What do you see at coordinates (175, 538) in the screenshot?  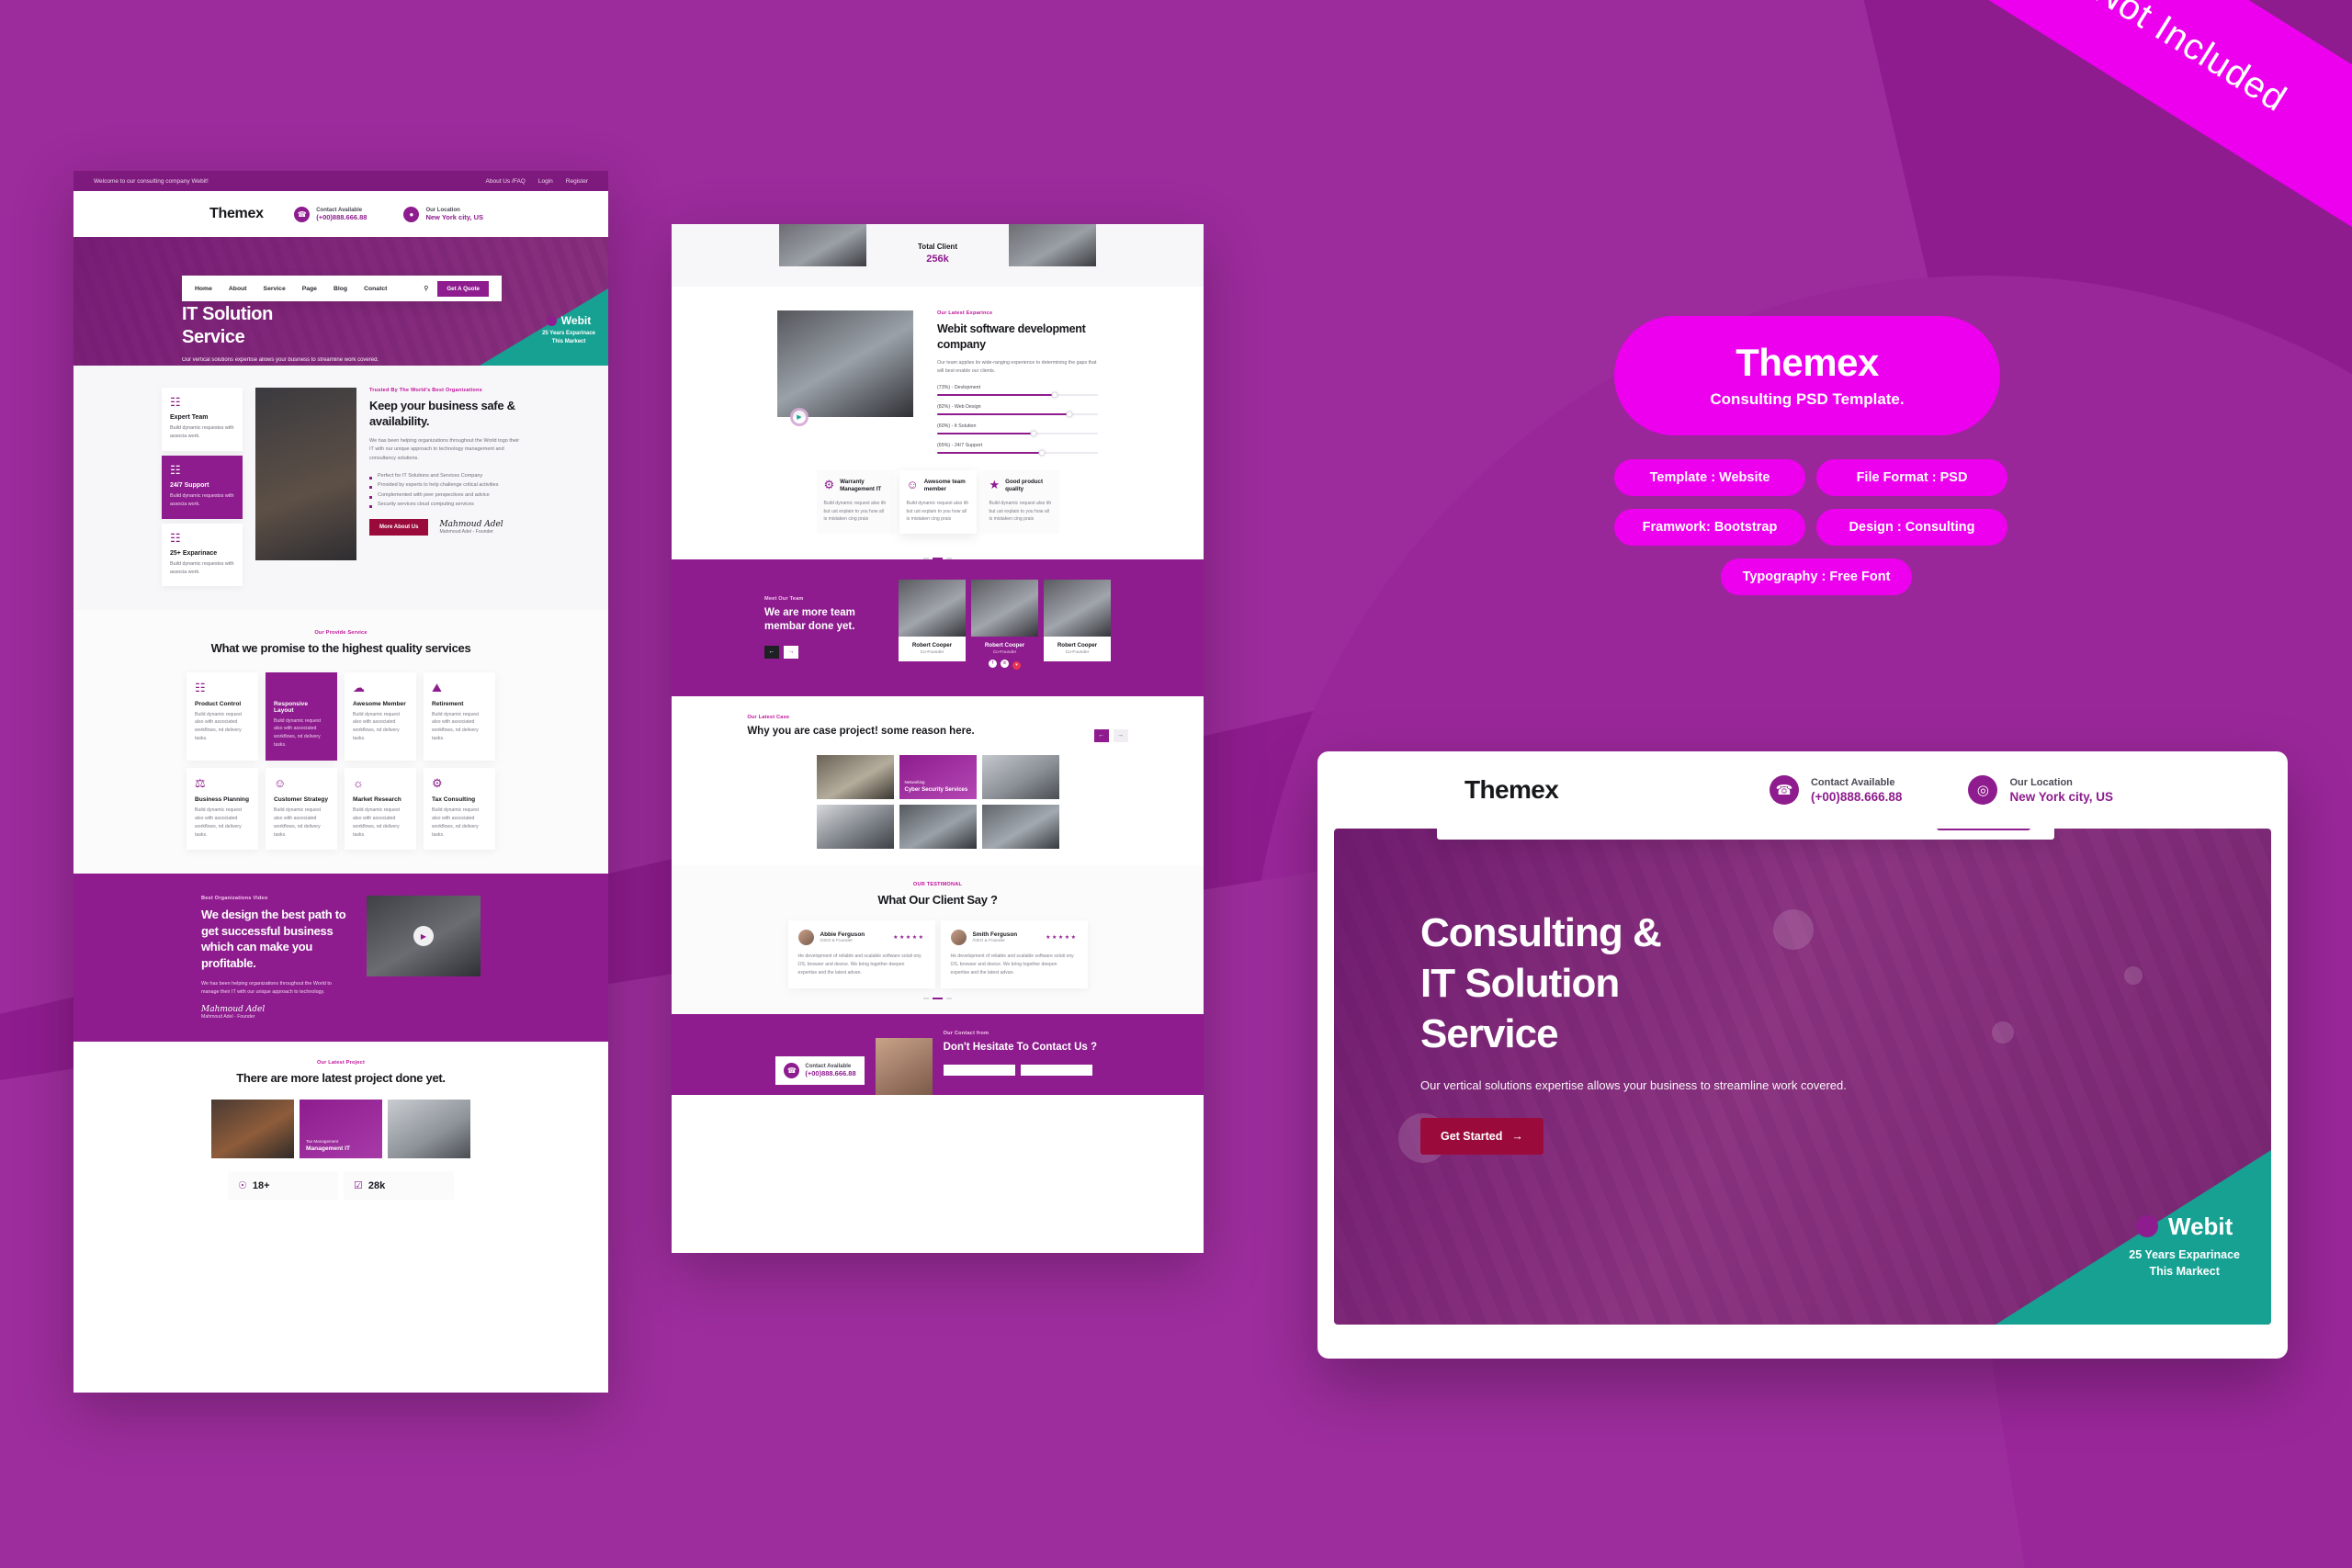 I see `server-shield-icon: ☷` at bounding box center [175, 538].